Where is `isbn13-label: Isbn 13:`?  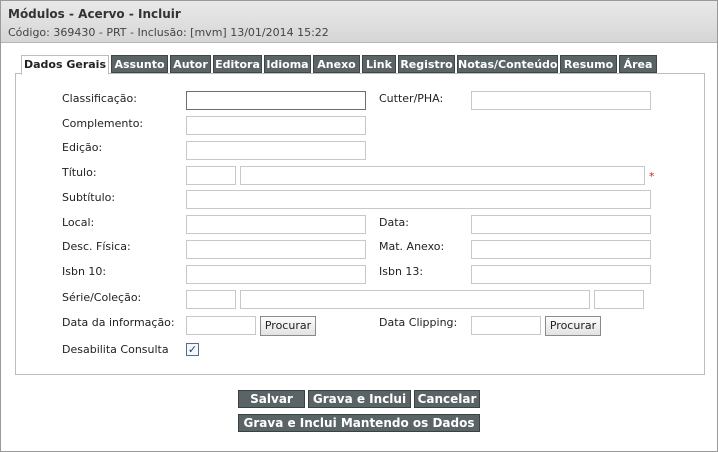
isbn13-label: Isbn 13: is located at coordinates (401, 271).